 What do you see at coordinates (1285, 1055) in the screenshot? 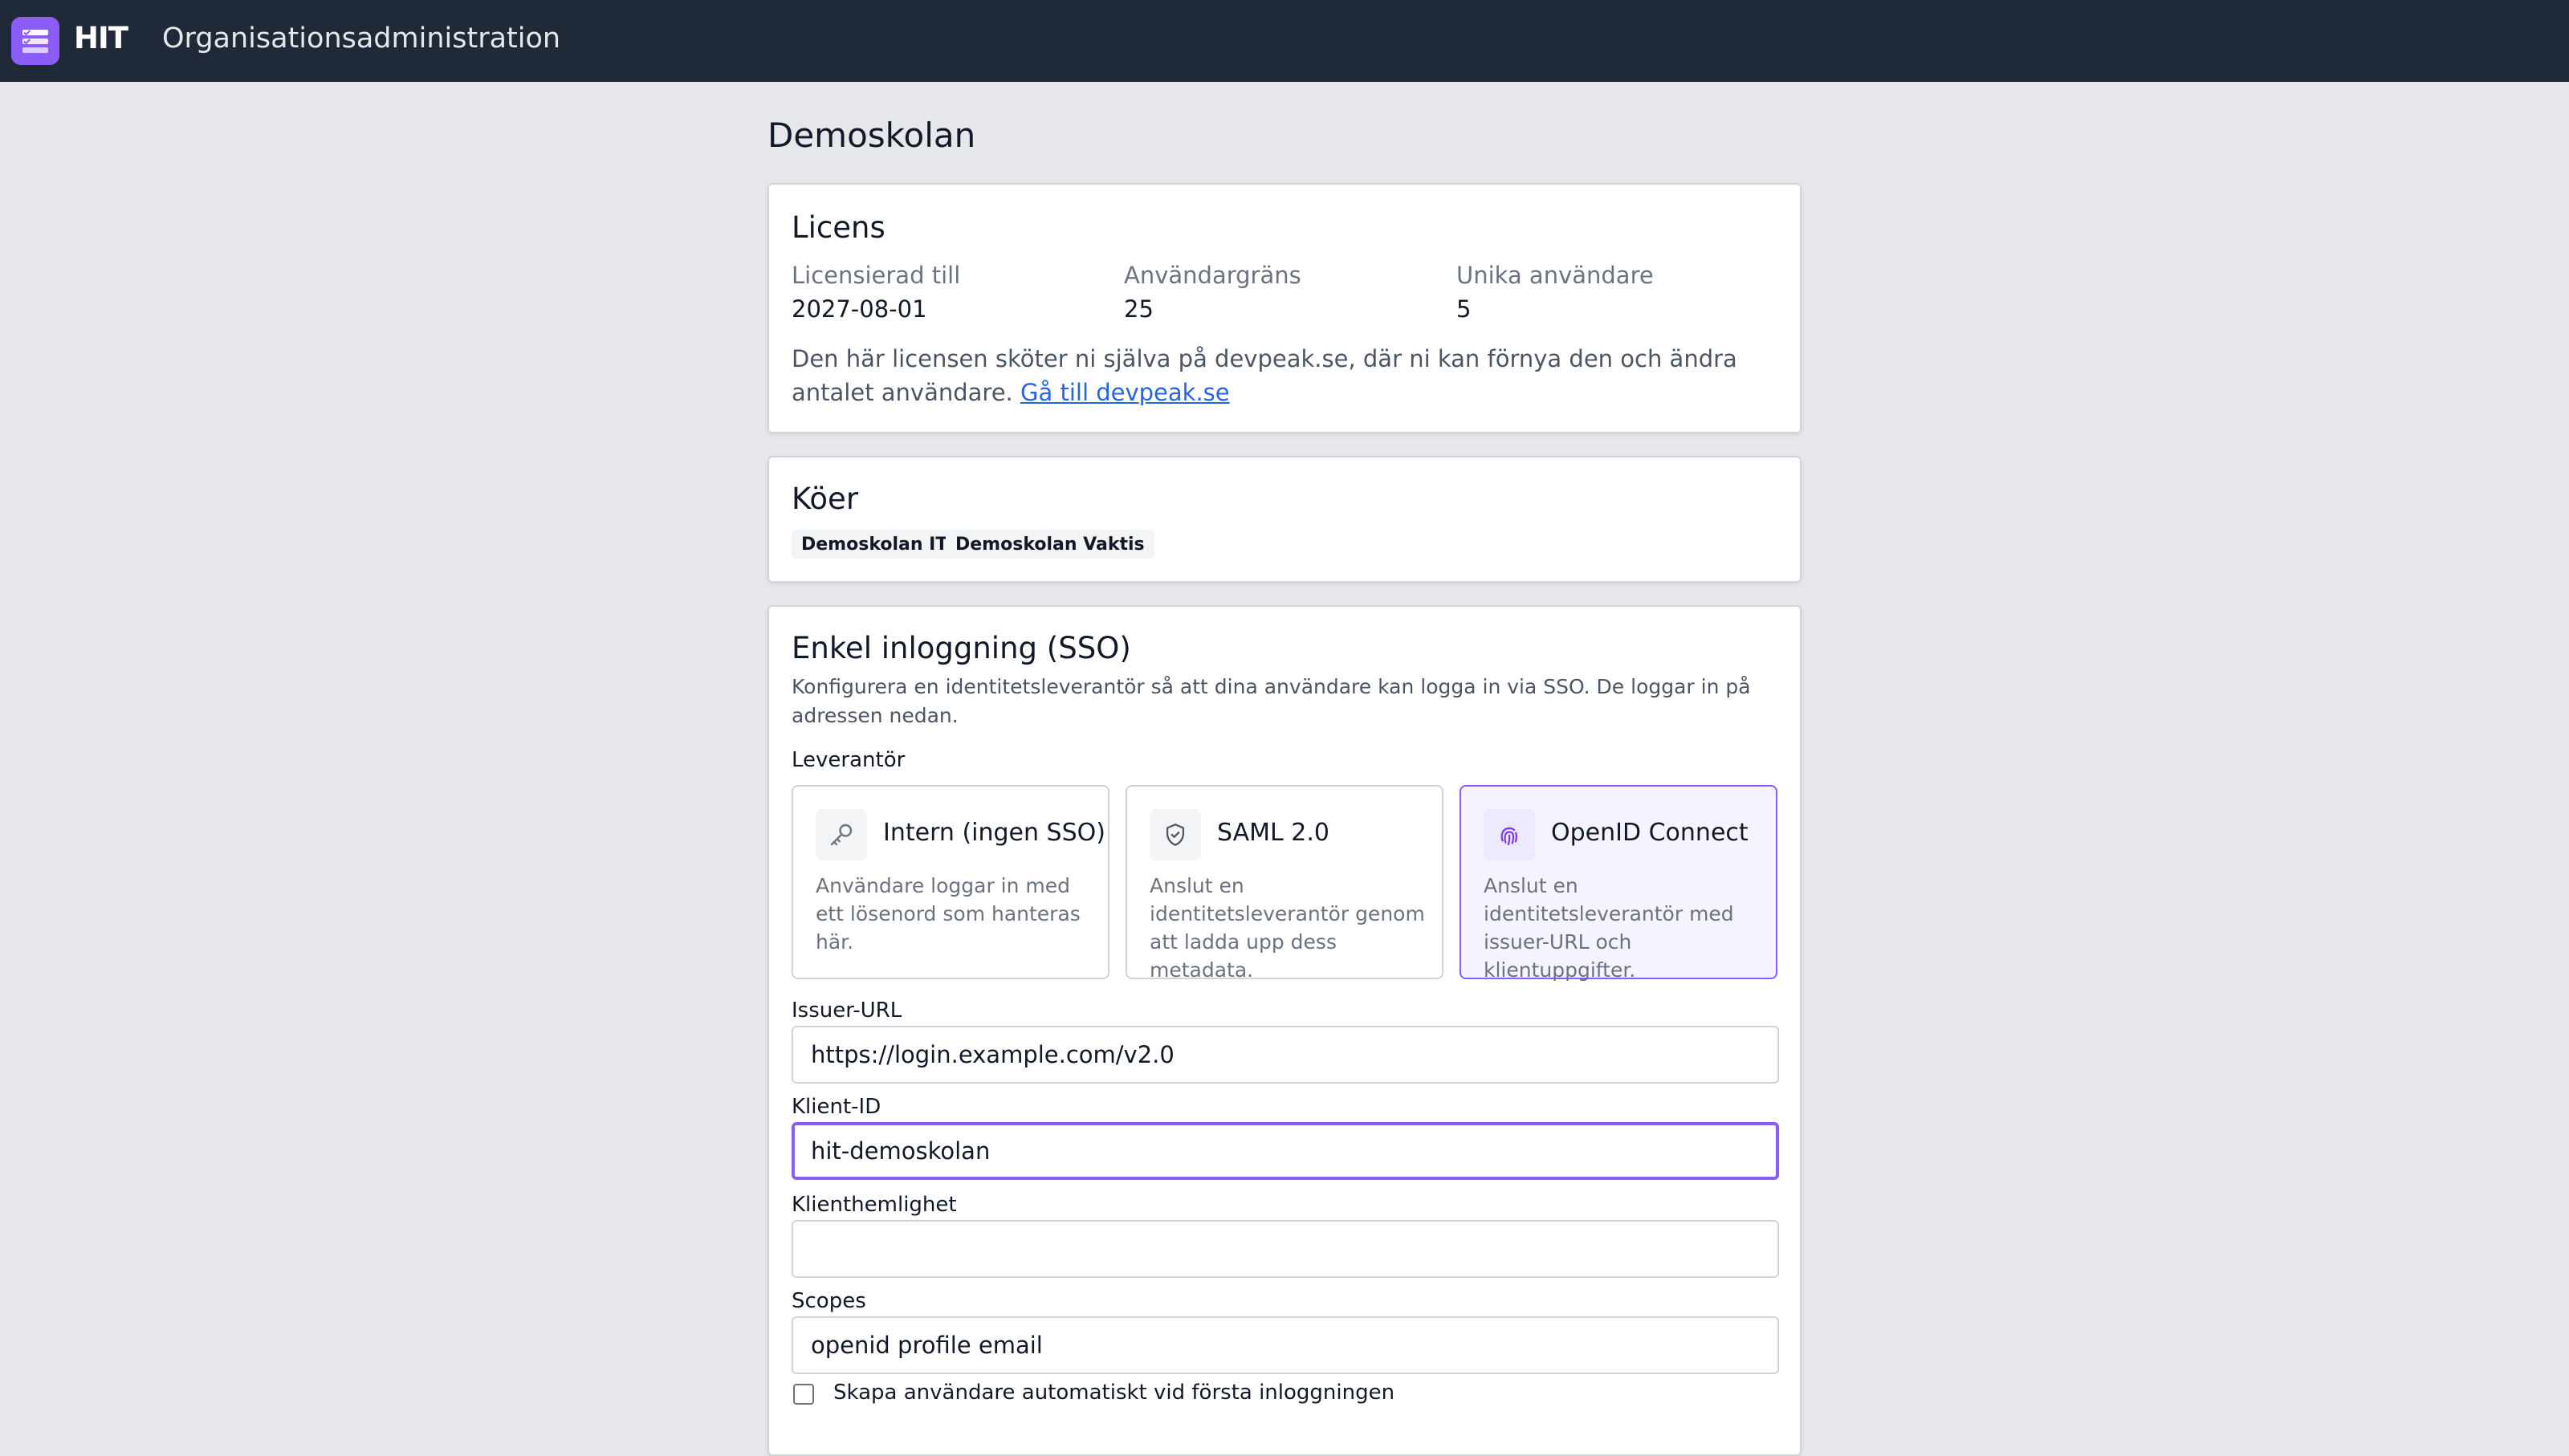
I see `issuer-url-input` at bounding box center [1285, 1055].